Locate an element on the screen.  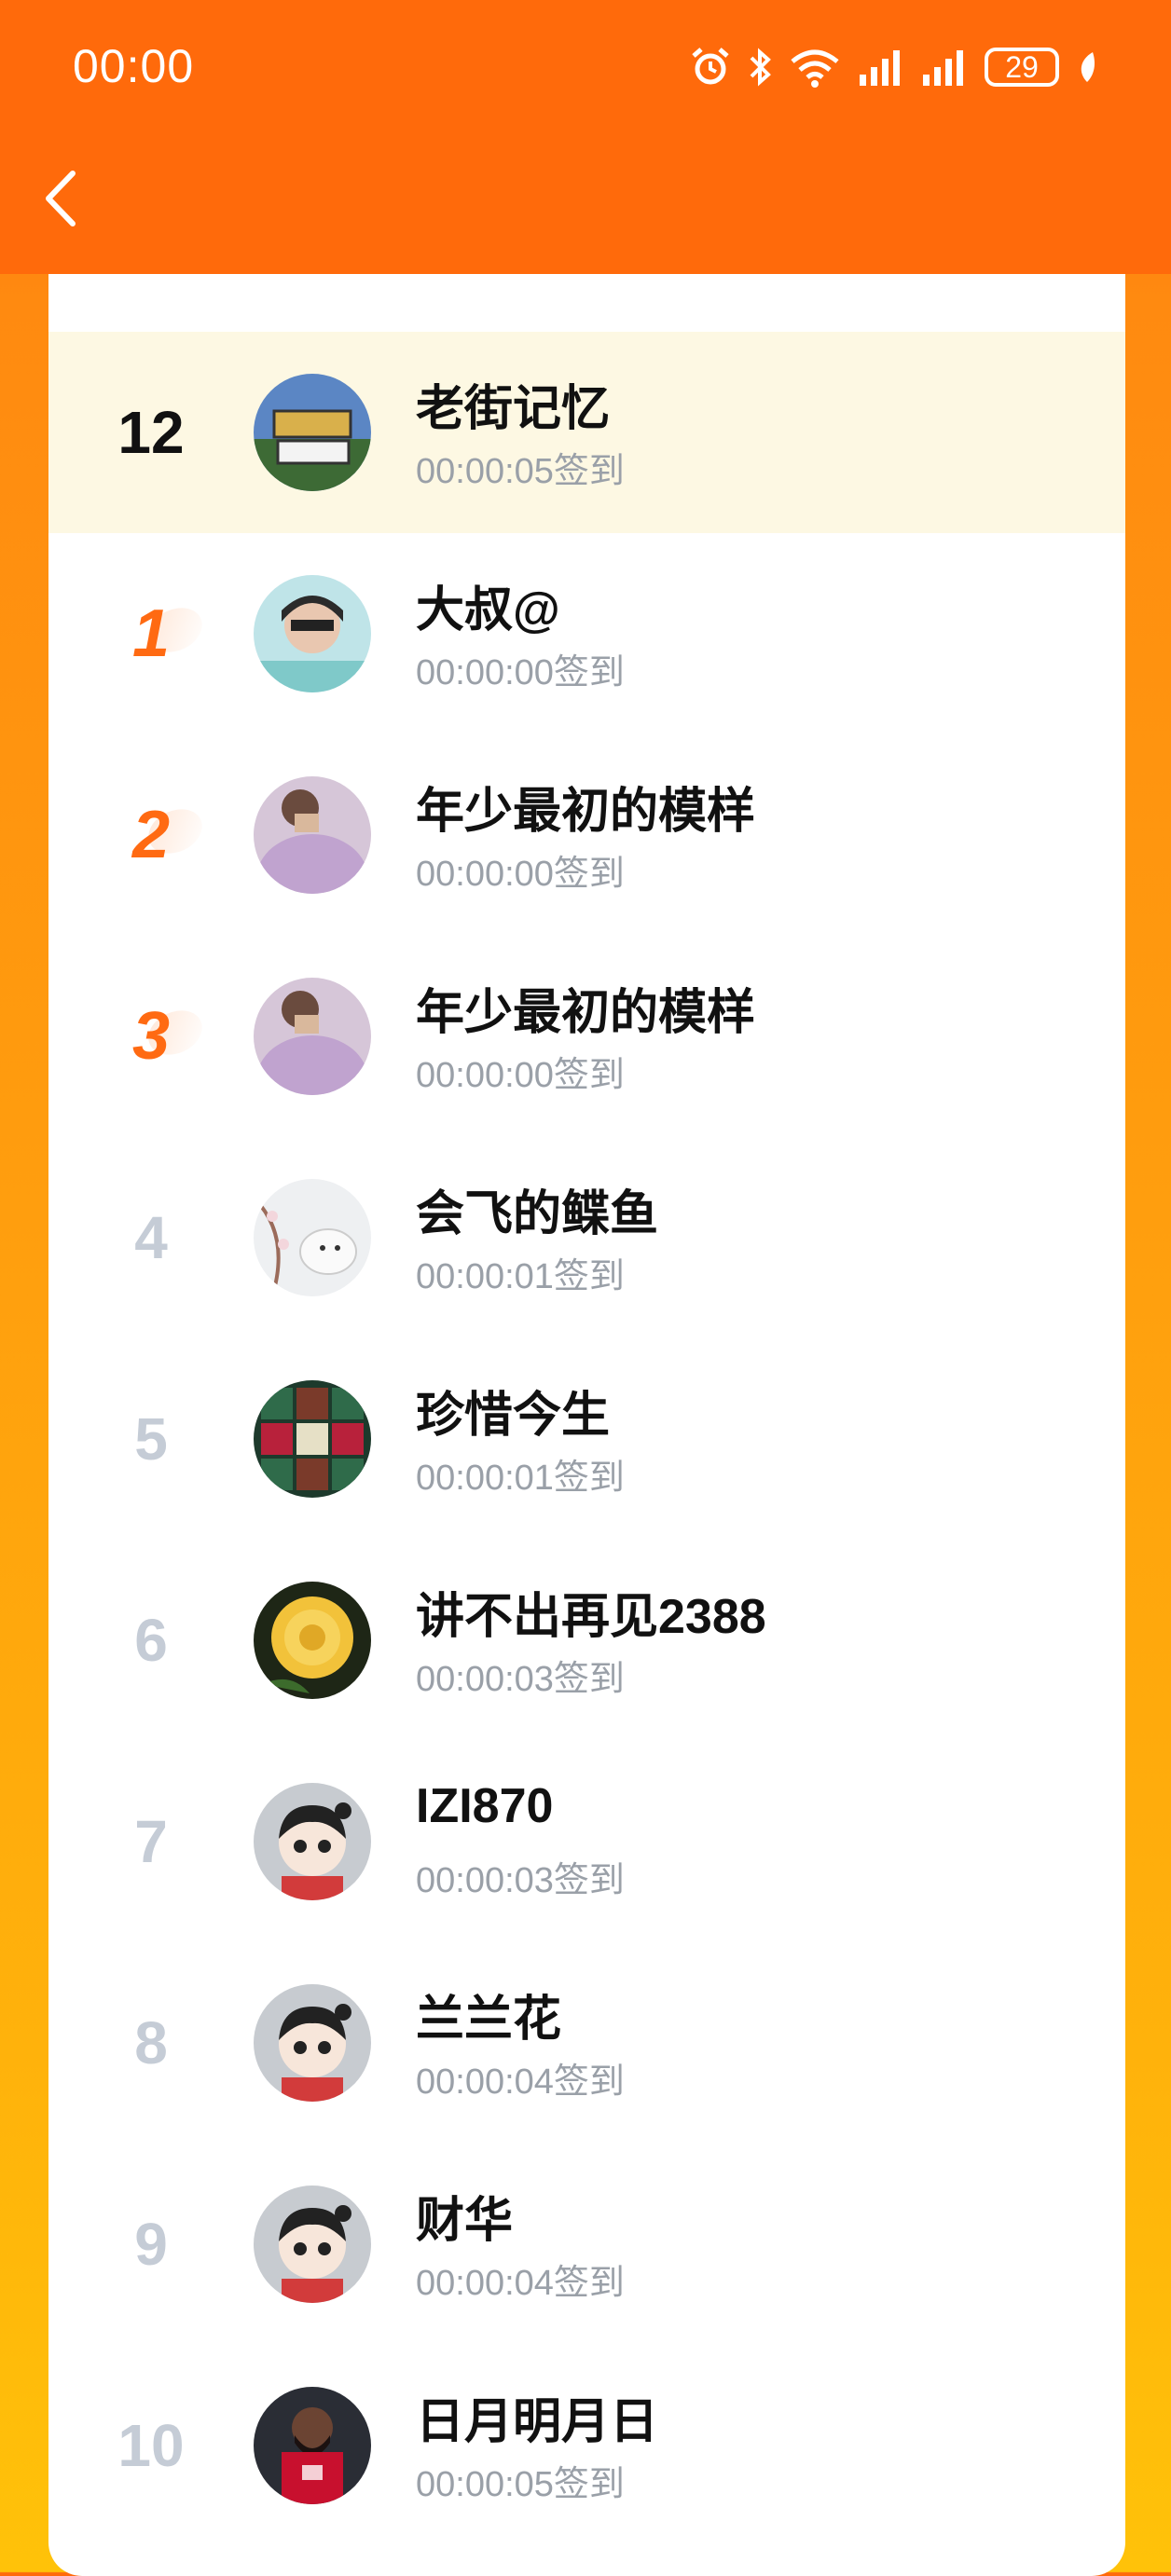
bluetooth-icon is located at coordinates (760, 67).